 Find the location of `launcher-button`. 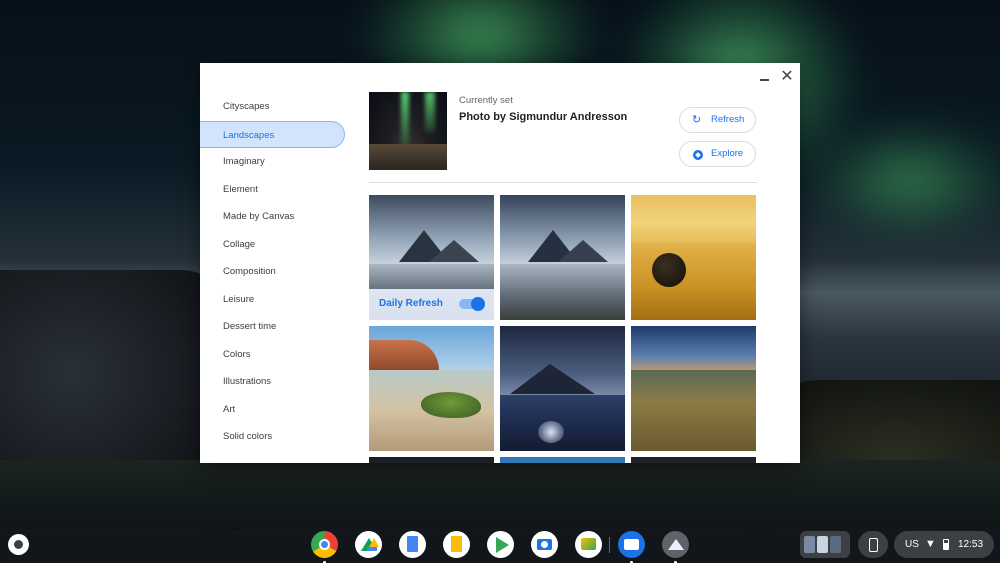

launcher-button is located at coordinates (18, 544).